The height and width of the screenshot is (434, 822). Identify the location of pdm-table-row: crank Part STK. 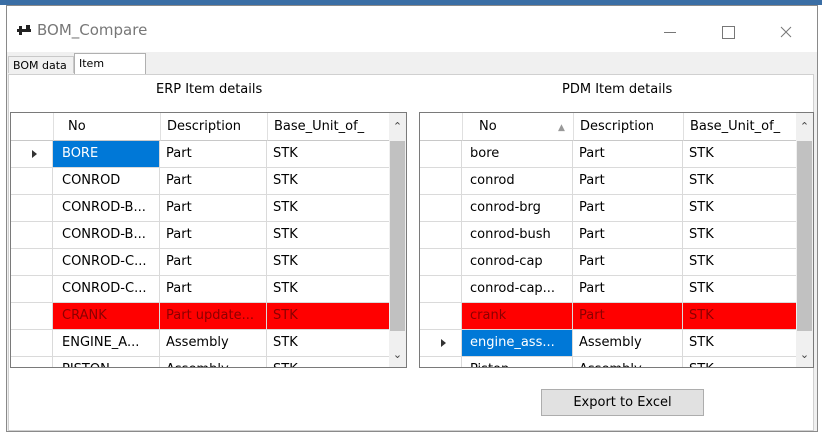
(609, 316).